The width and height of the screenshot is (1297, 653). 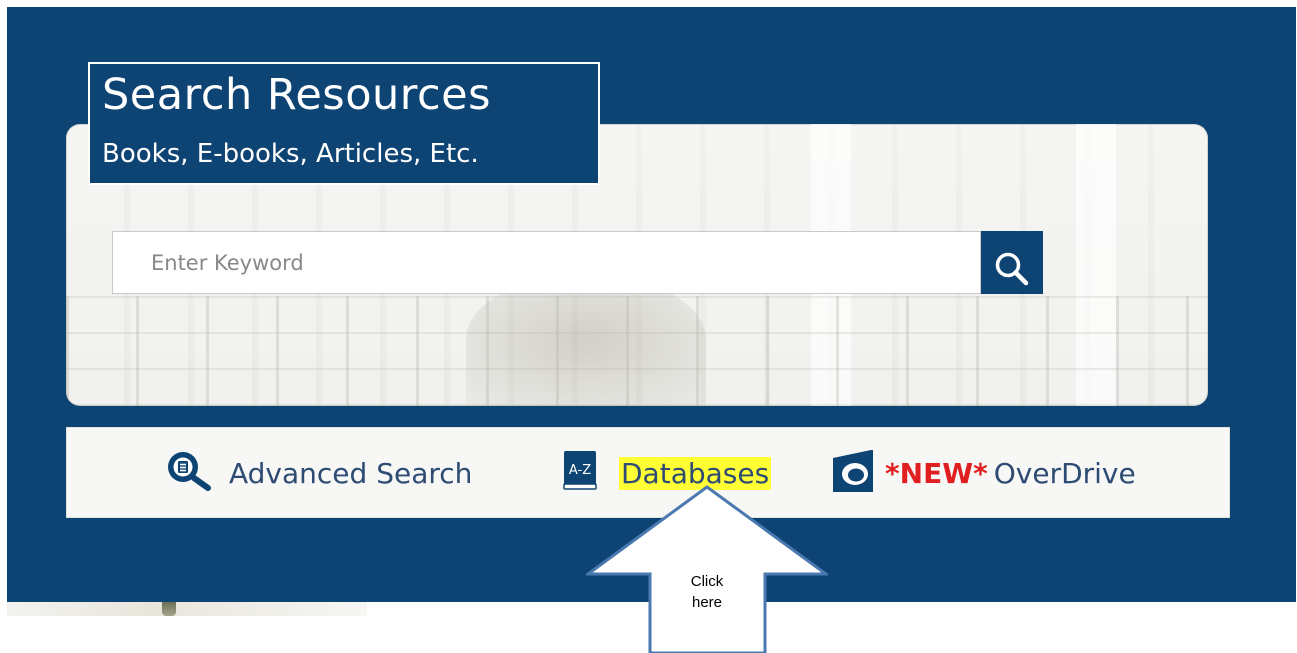 I want to click on advanced-search-label: Advanced Search, so click(x=351, y=473).